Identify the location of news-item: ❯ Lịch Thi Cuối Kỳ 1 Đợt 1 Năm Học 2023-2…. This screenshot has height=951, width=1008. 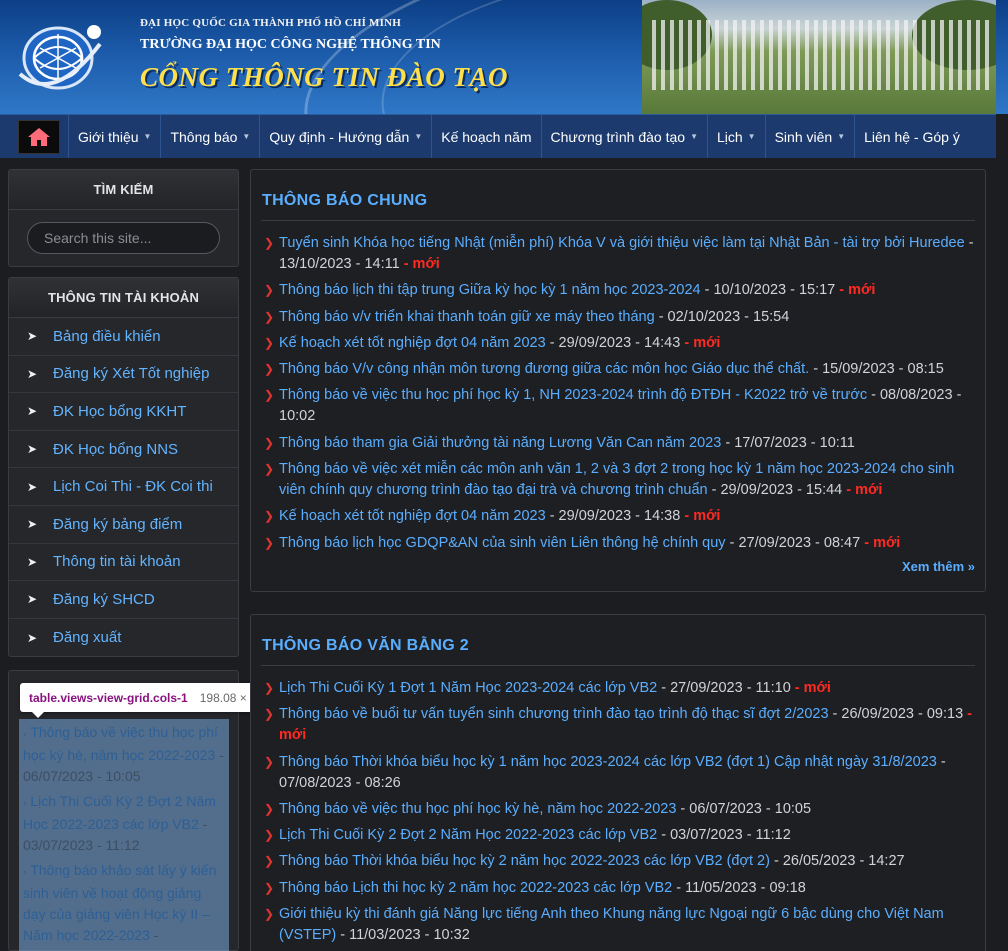
(618, 688).